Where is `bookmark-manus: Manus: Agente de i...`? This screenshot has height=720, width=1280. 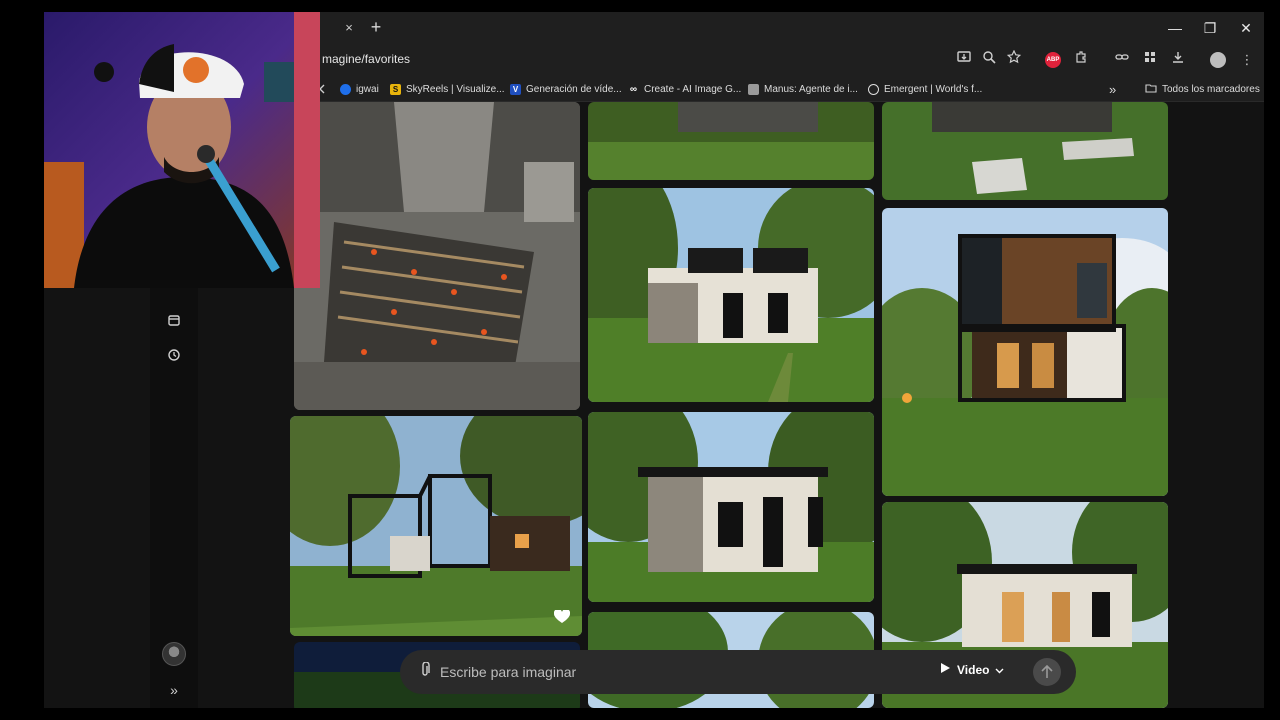 bookmark-manus: Manus: Agente de i... is located at coordinates (803, 89).